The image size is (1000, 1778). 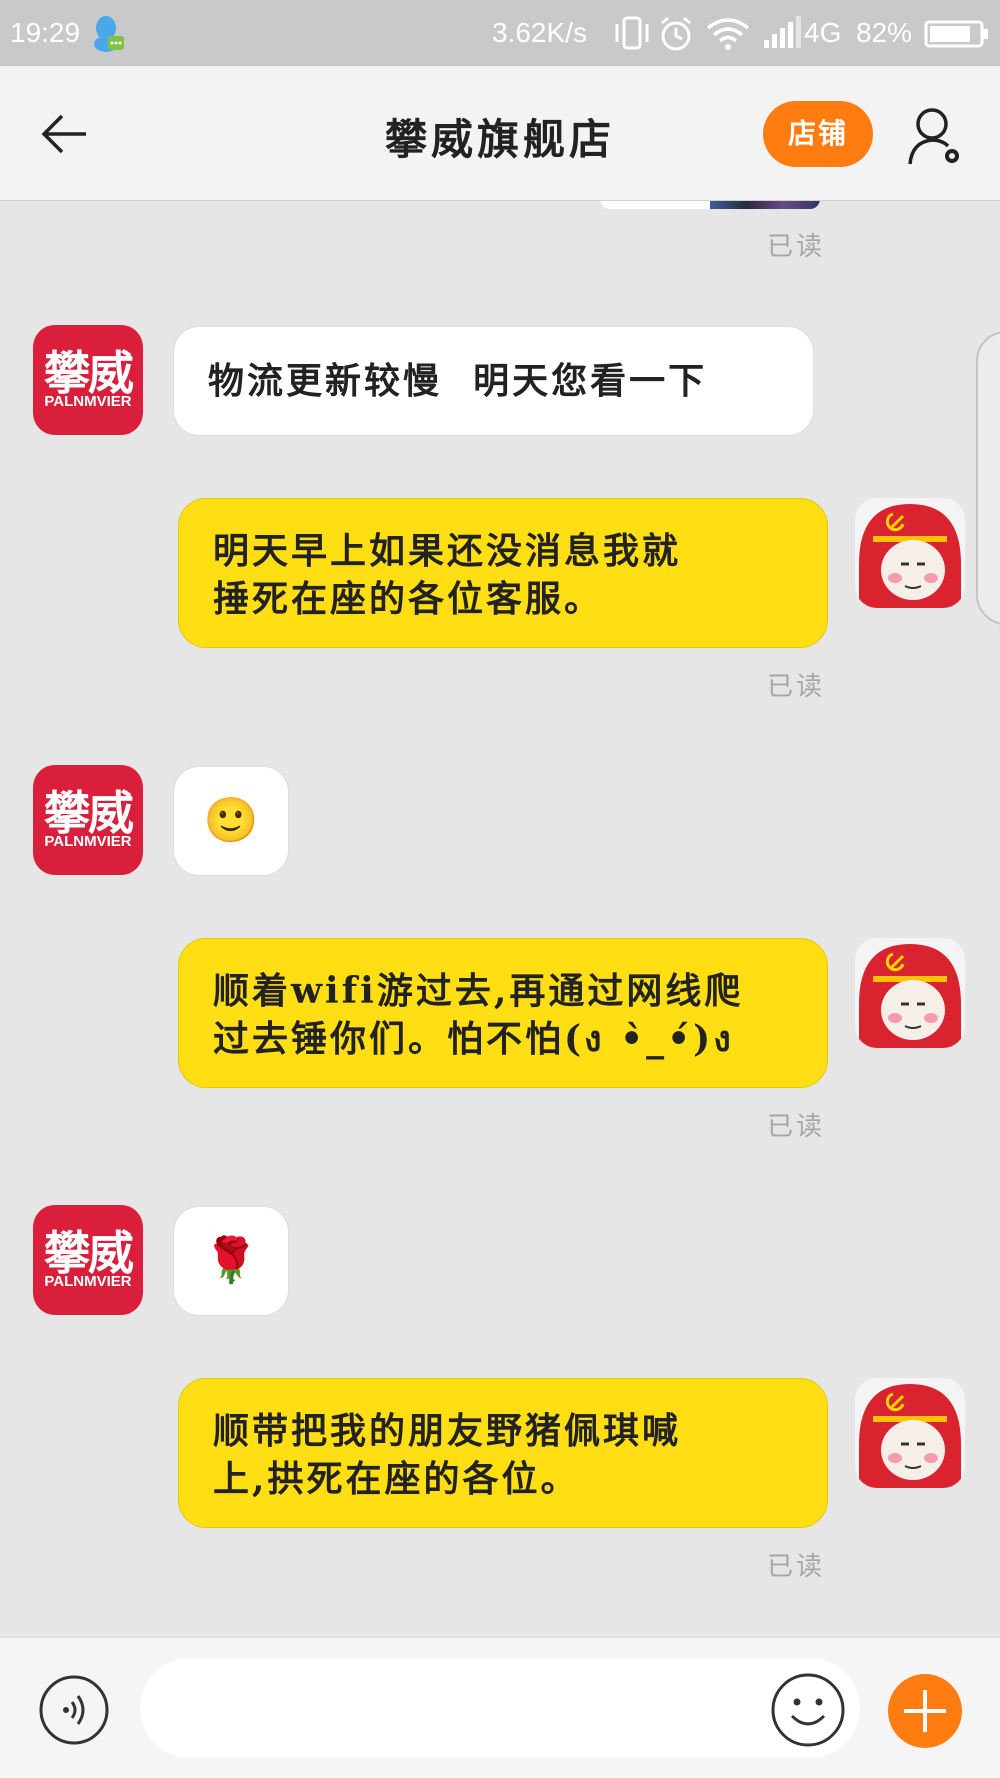 I want to click on message-line: 捶死在座的各位客服。, so click(x=408, y=599).